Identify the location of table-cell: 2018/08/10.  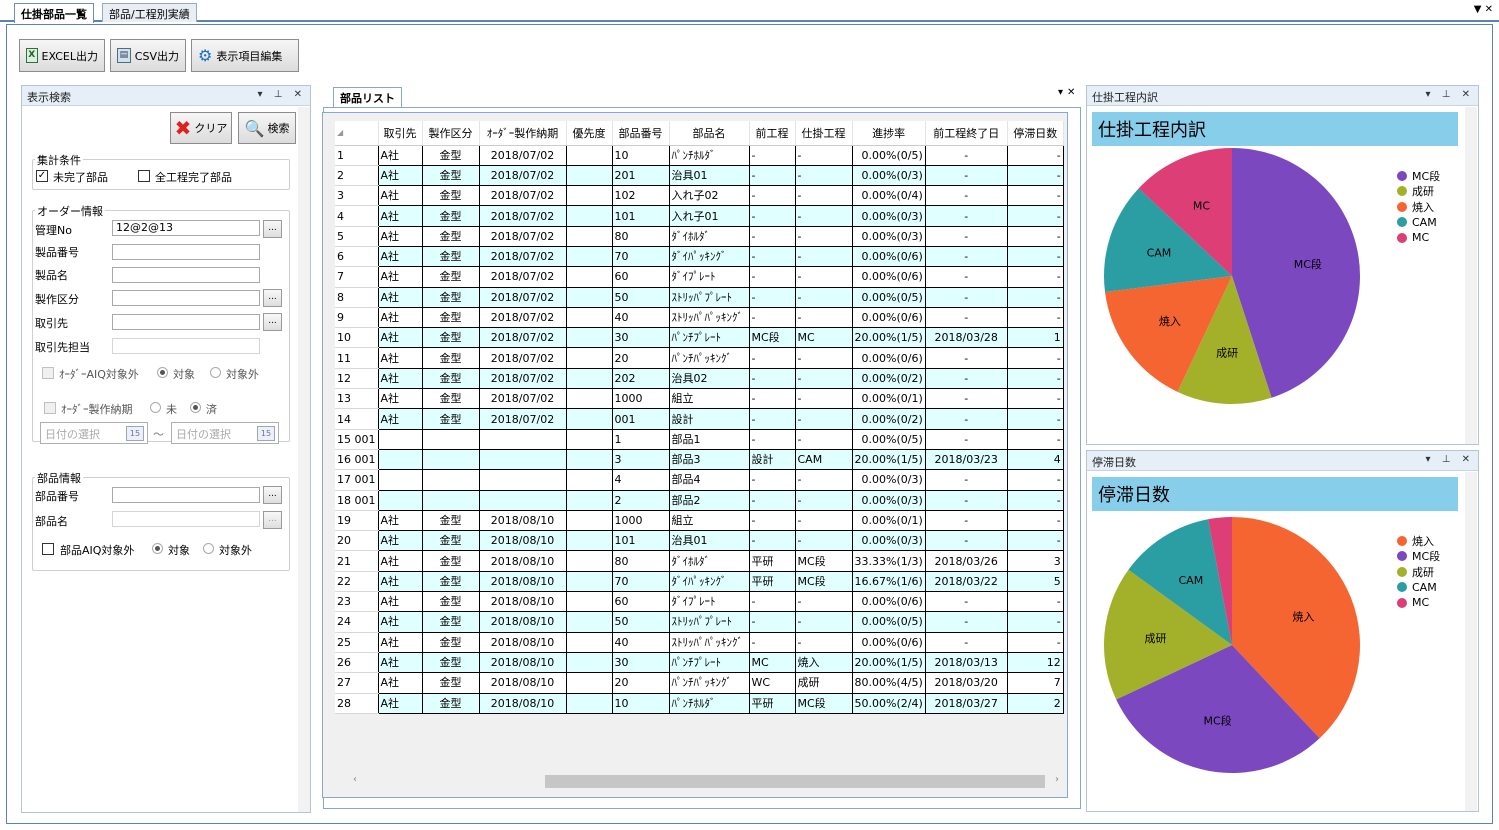
(522, 622).